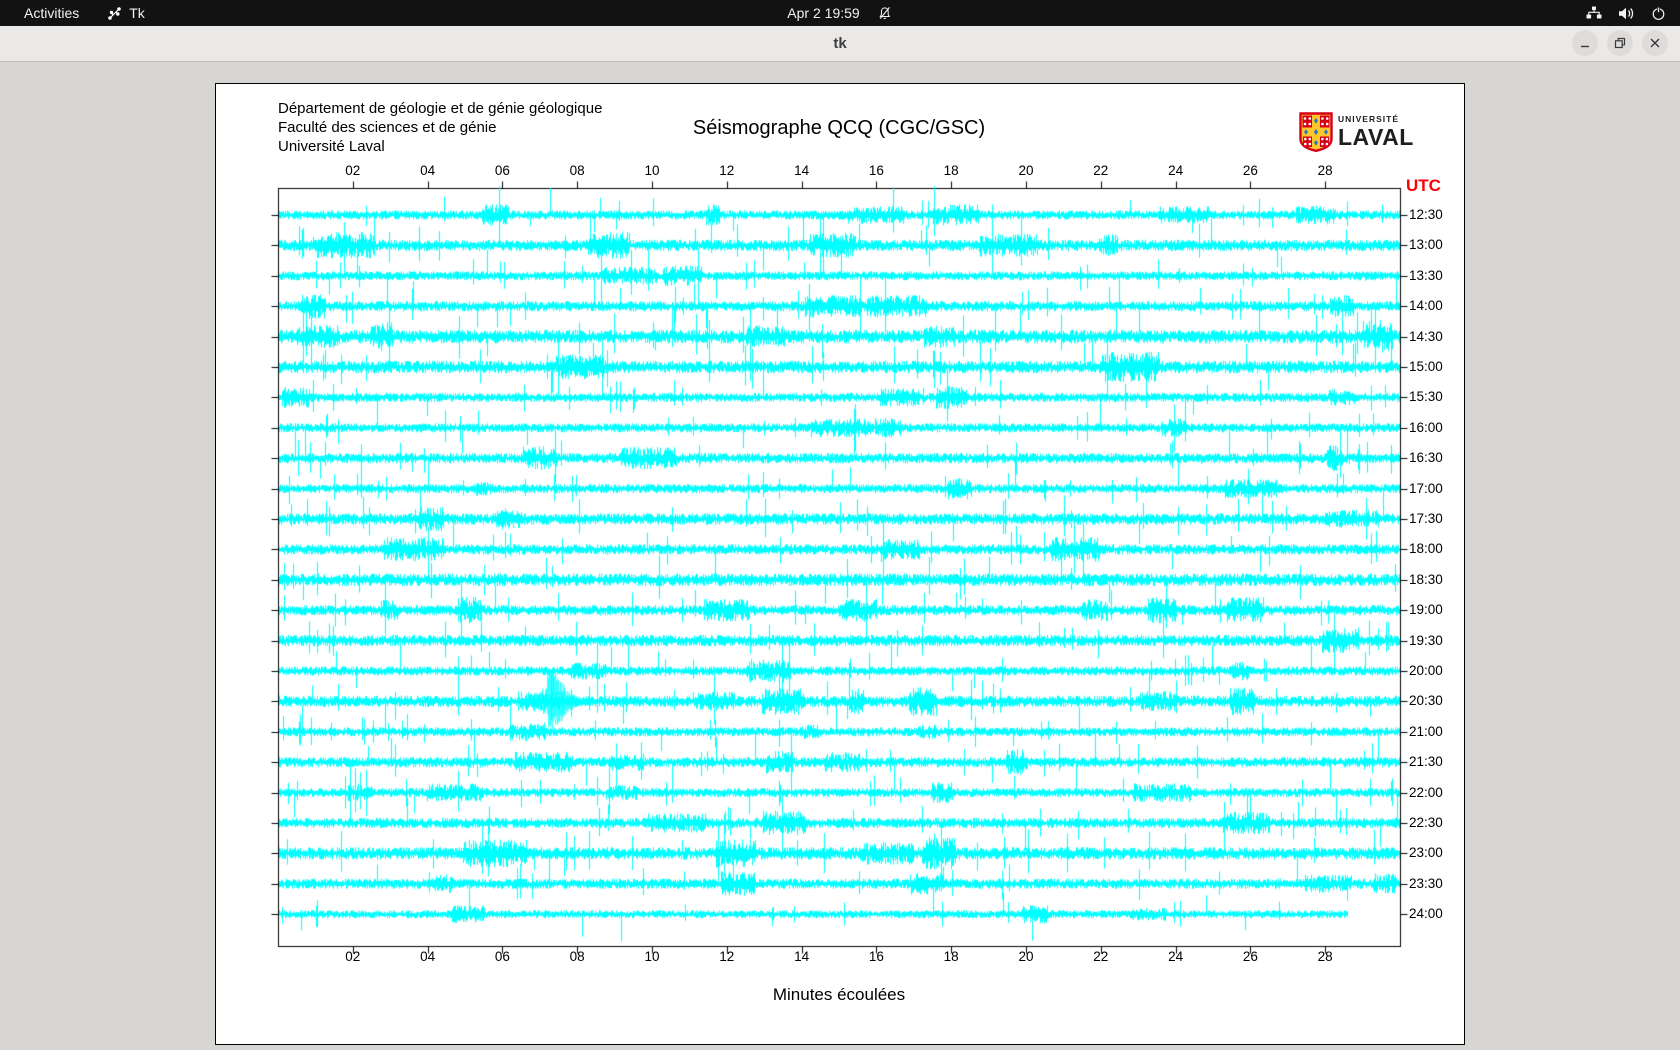 This screenshot has height=1050, width=1680. What do you see at coordinates (428, 170) in the screenshot?
I see `x-tick-label-top: 04` at bounding box center [428, 170].